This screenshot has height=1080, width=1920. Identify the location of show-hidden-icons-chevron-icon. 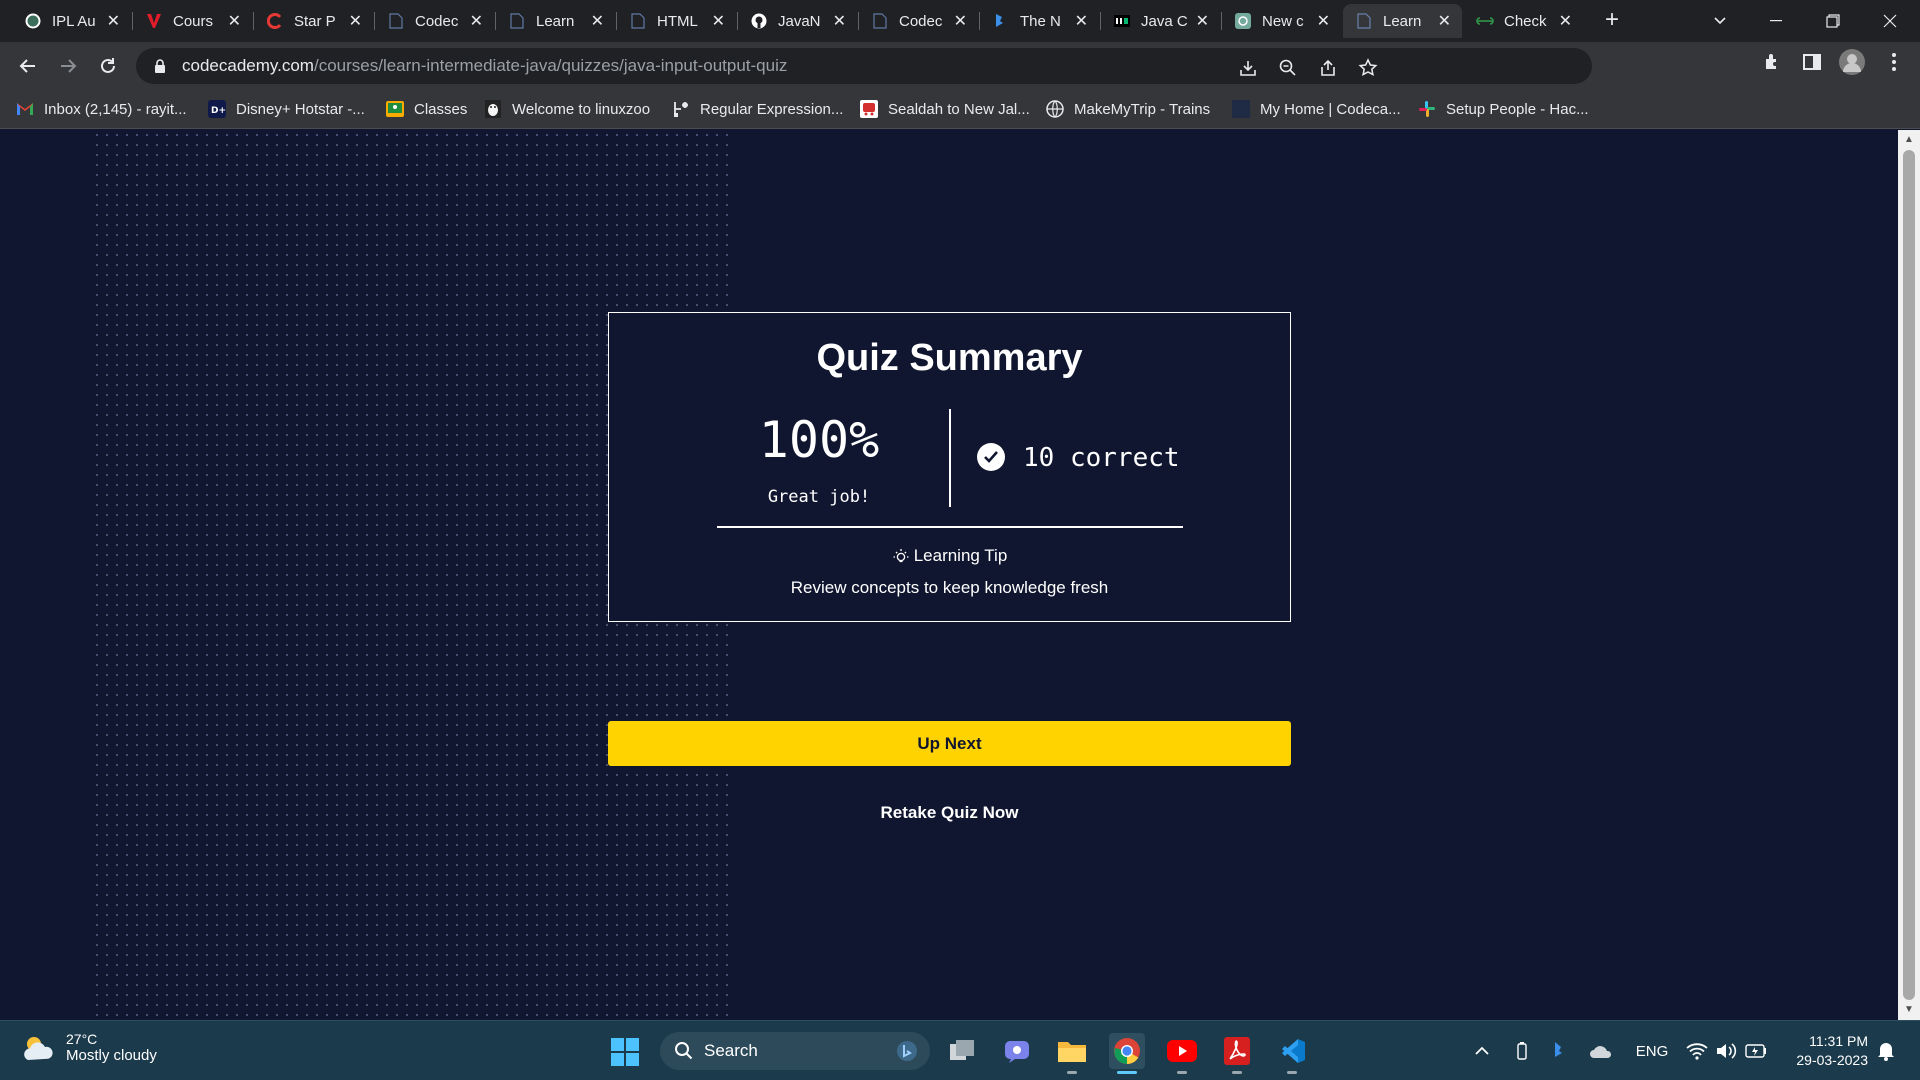
(1482, 1051).